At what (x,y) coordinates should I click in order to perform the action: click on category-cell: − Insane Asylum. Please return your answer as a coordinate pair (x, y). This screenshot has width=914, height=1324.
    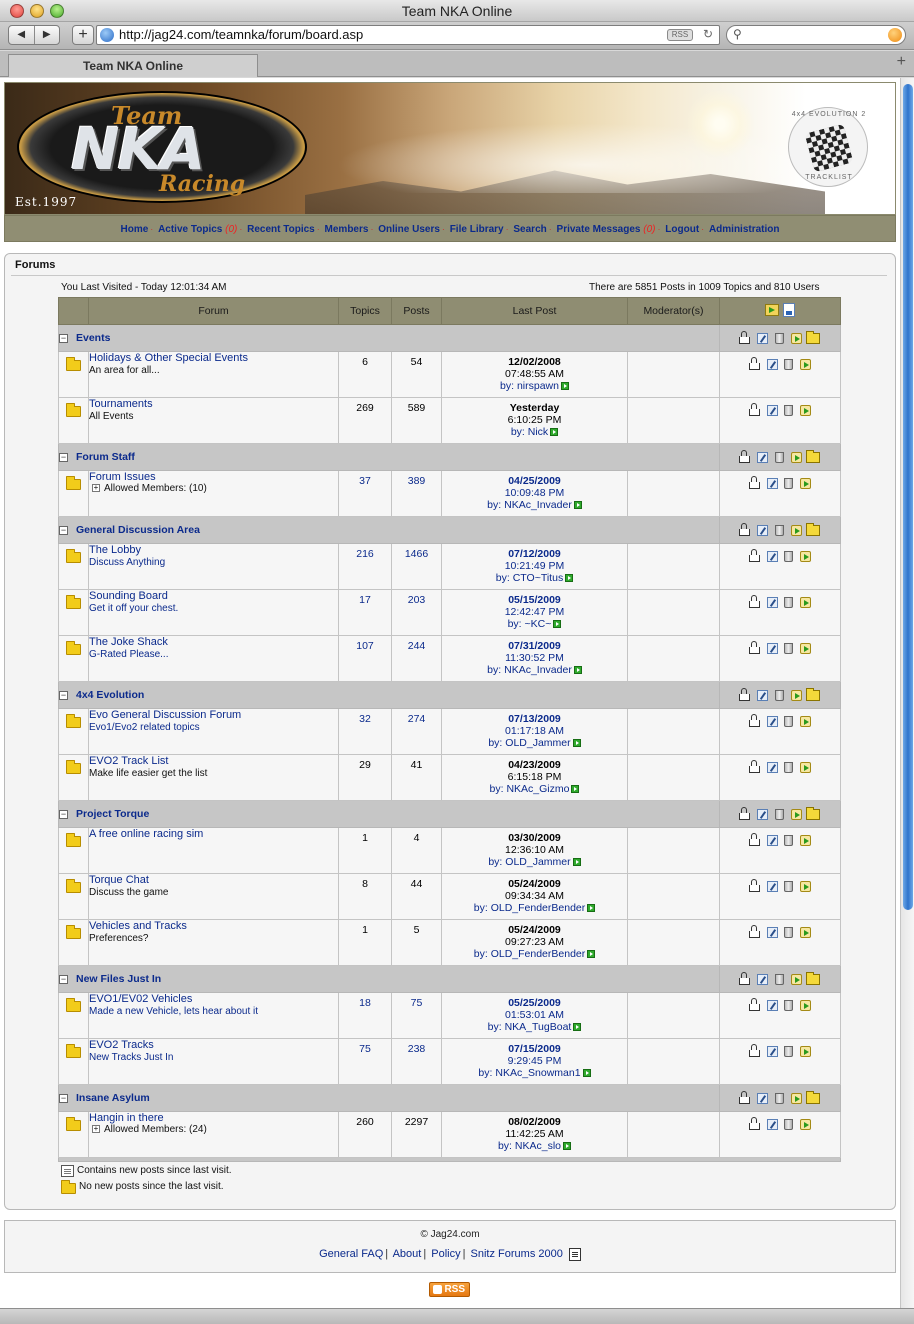
    Looking at the image, I should click on (389, 1098).